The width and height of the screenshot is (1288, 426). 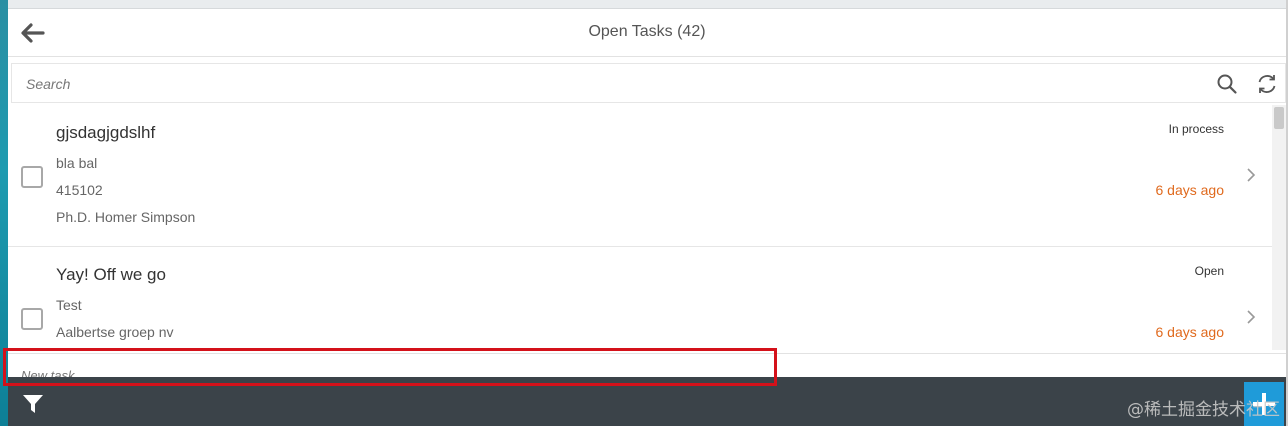 What do you see at coordinates (115, 332) in the screenshot?
I see `task-customer: Aalbertse groep nv` at bounding box center [115, 332].